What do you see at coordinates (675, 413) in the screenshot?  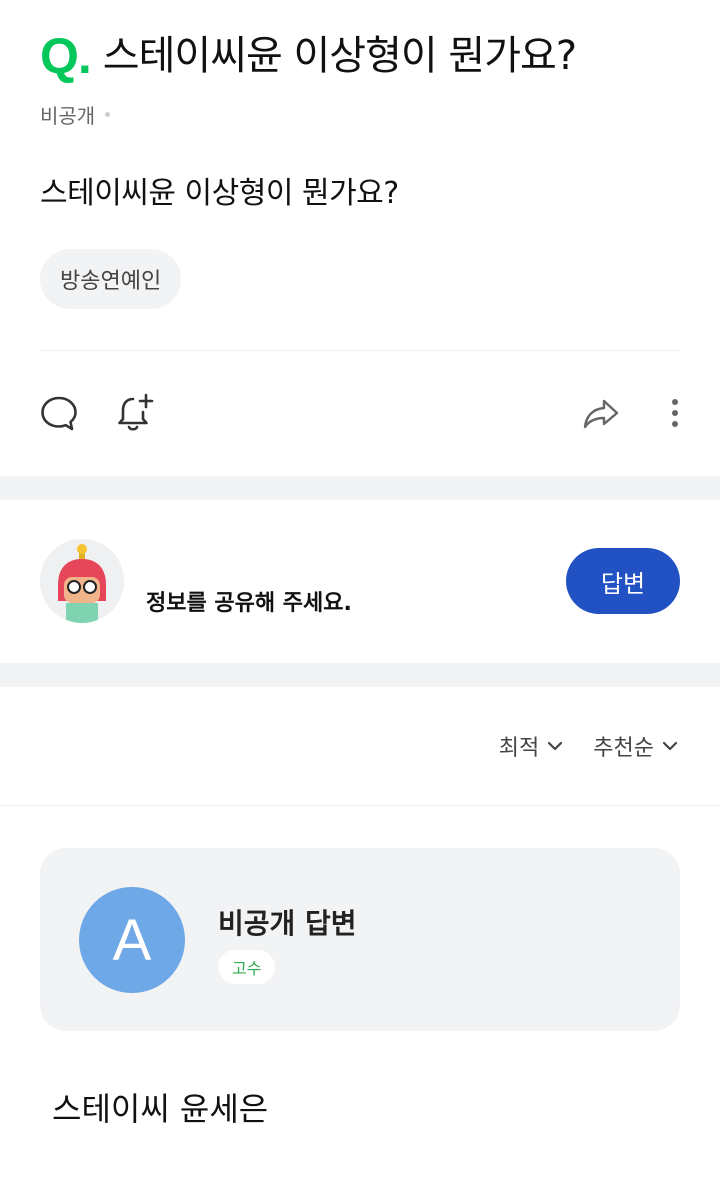 I see `more-vertical-icon` at bounding box center [675, 413].